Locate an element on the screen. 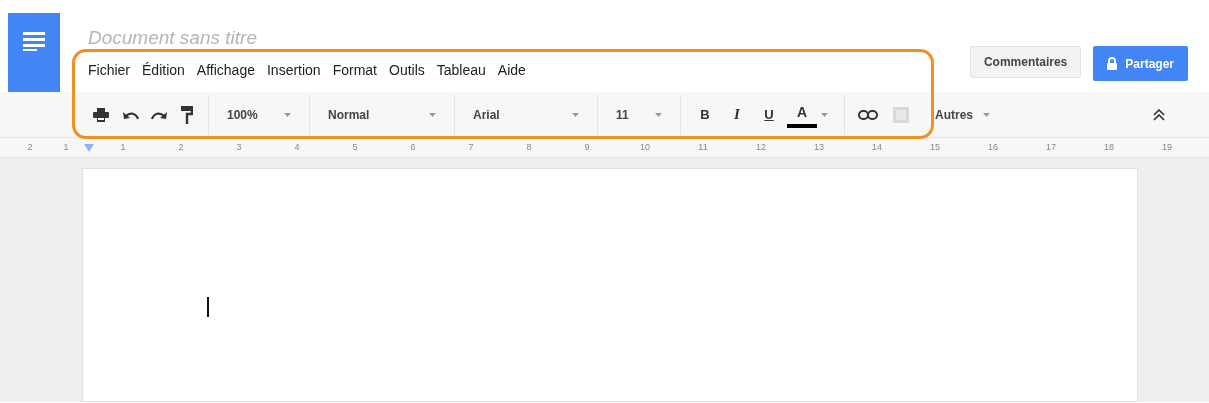 The height and width of the screenshot is (403, 1209). ruler-label: 3 is located at coordinates (239, 147).